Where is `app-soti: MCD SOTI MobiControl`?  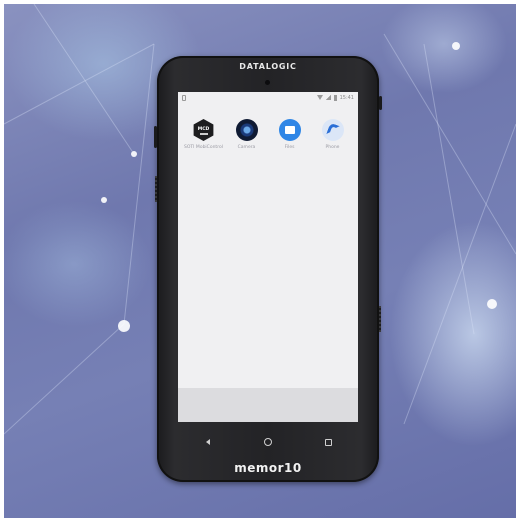 app-soti: MCD SOTI MobiControl is located at coordinates (204, 134).